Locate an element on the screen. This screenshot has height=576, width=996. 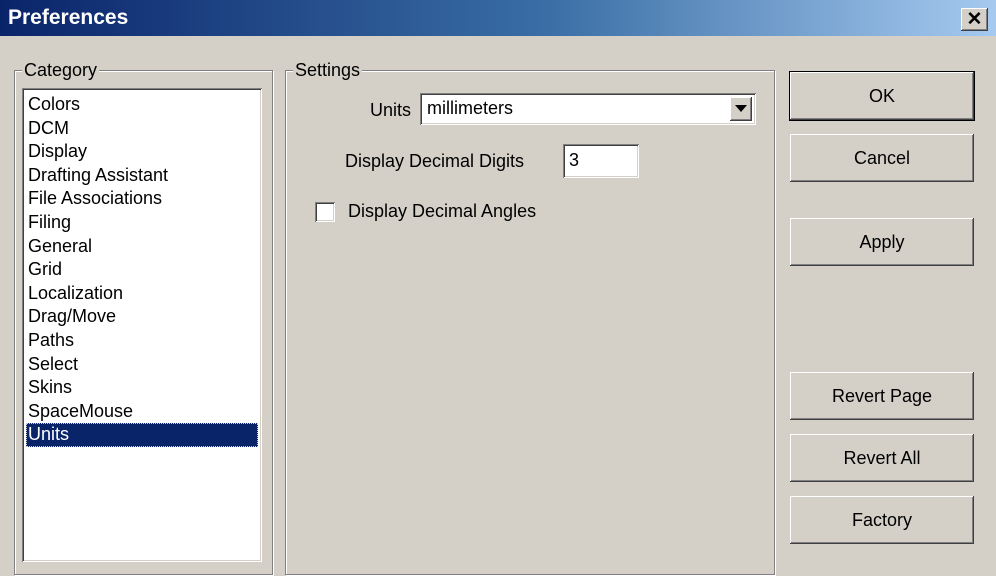
revert-page-button-label: Revert Page is located at coordinates (882, 395).